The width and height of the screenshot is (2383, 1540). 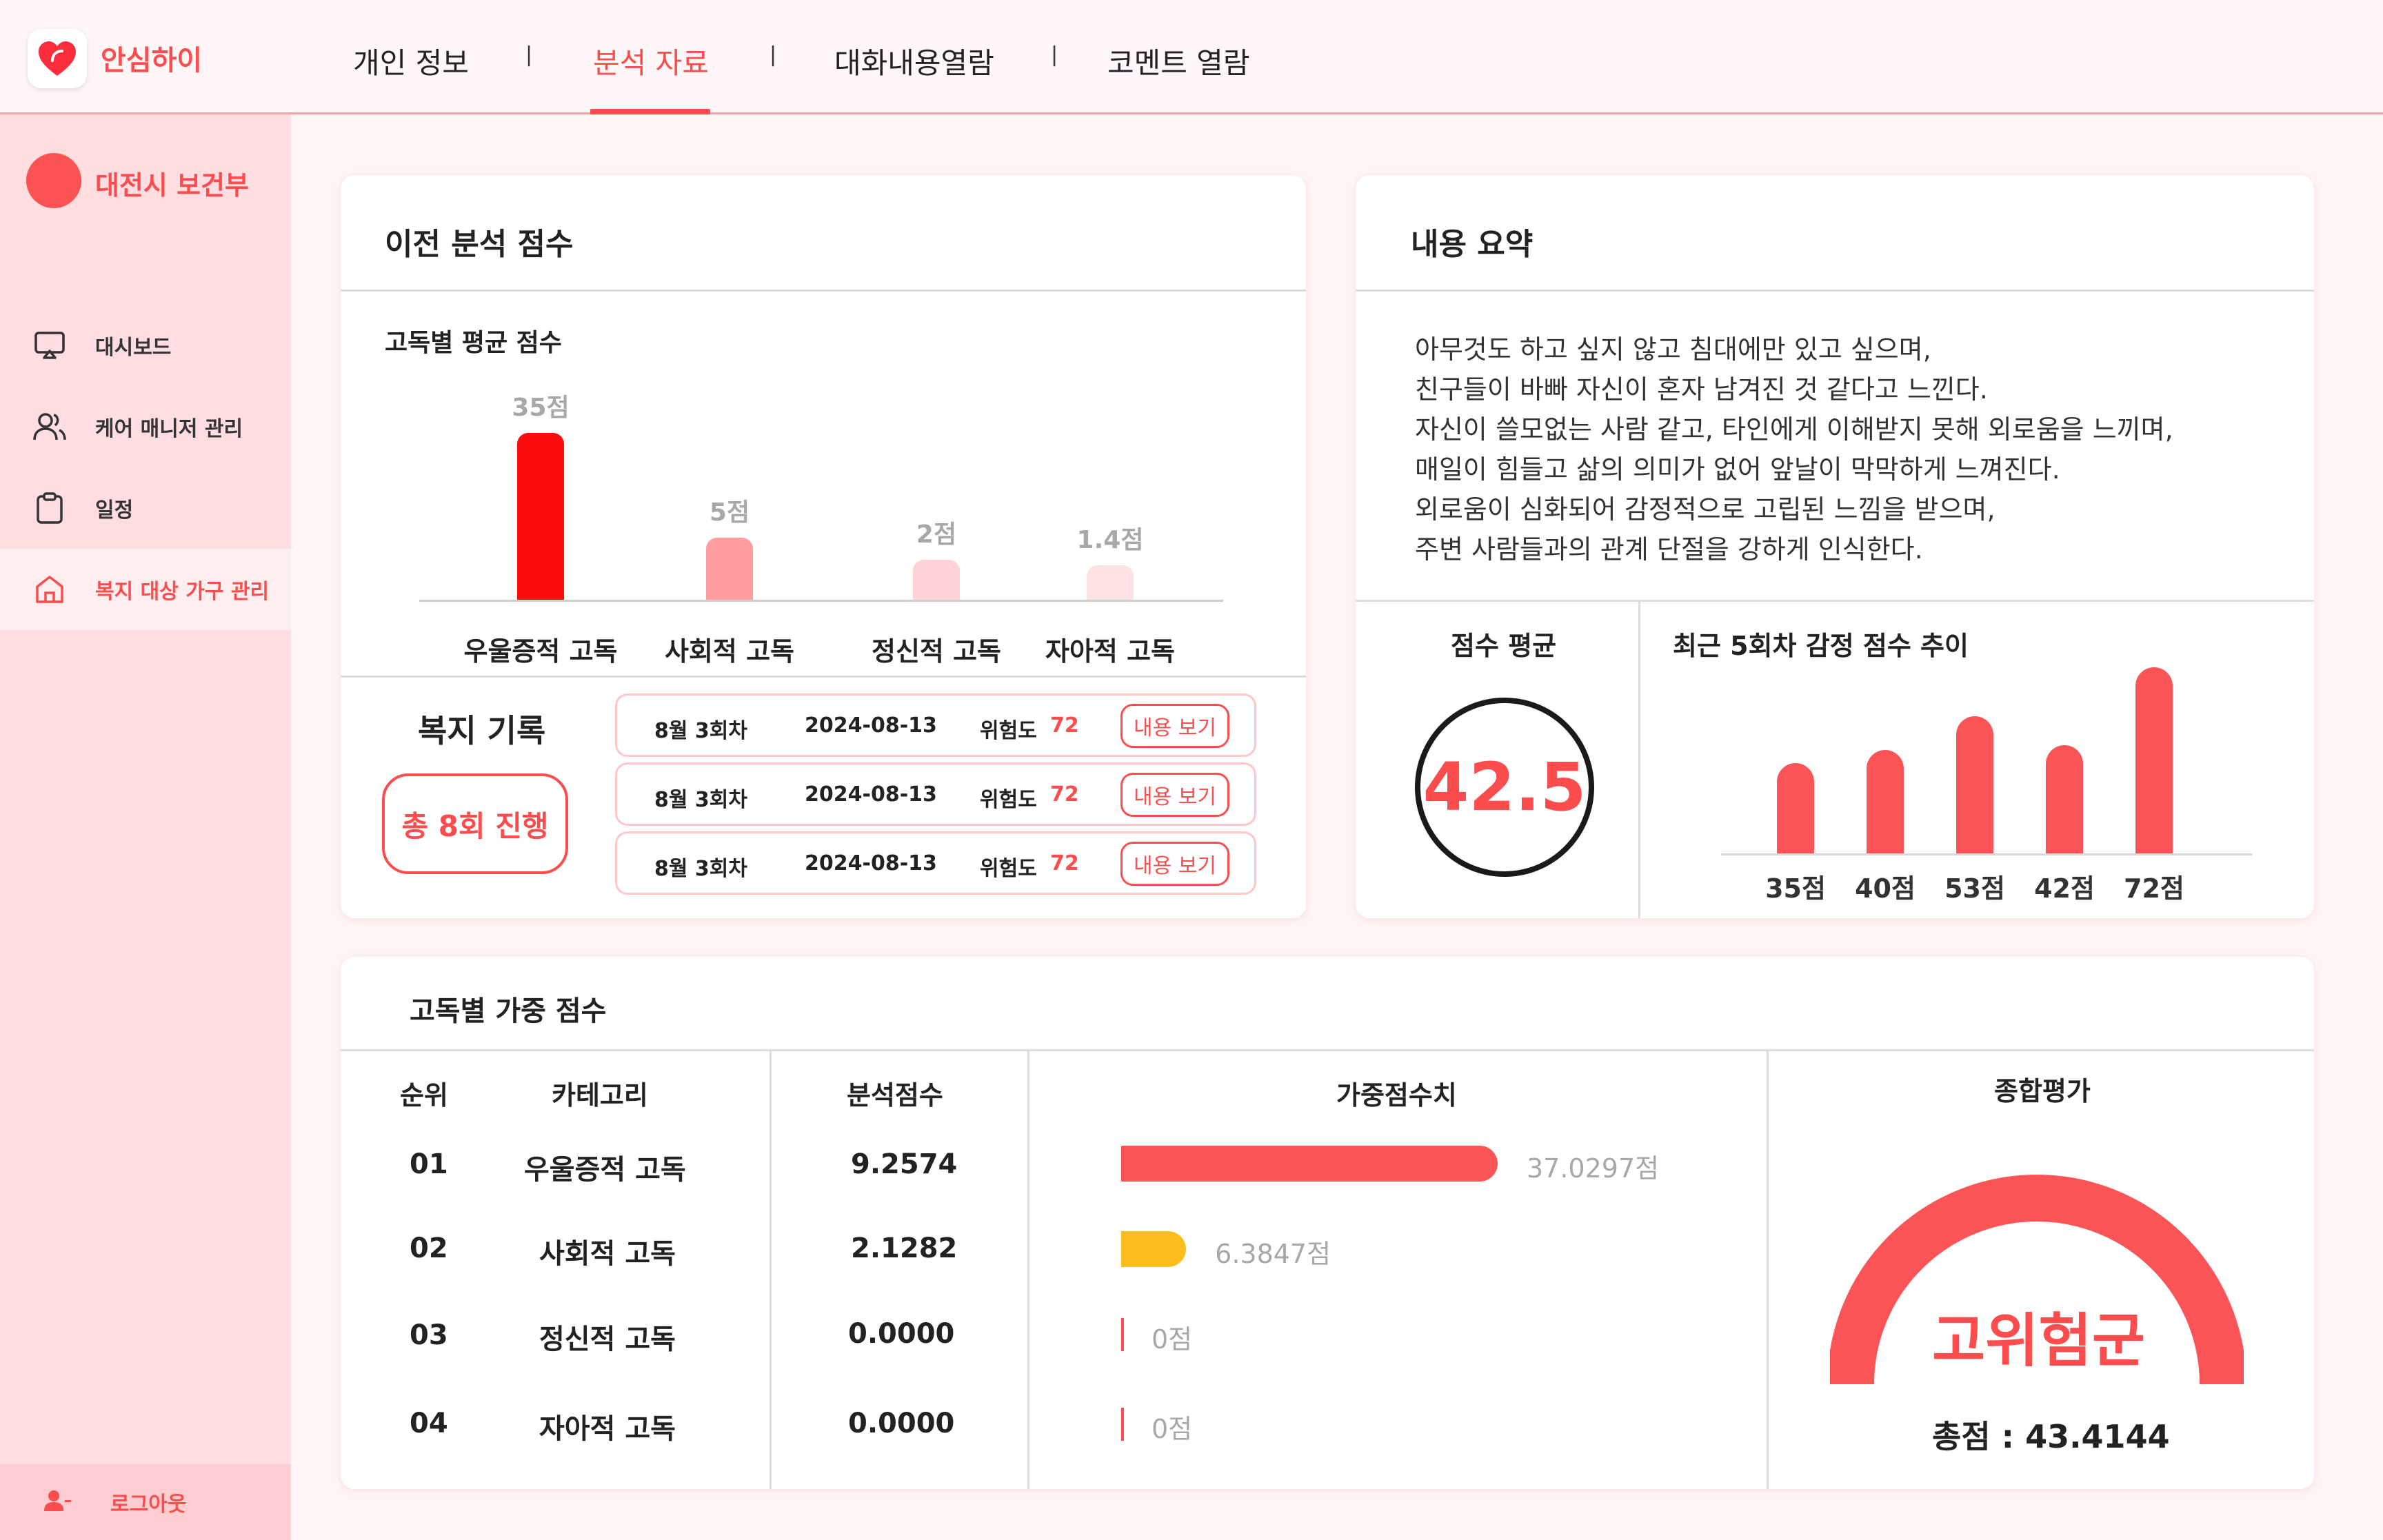 What do you see at coordinates (936, 535) in the screenshot?
I see `avg-score-value-label: 2점` at bounding box center [936, 535].